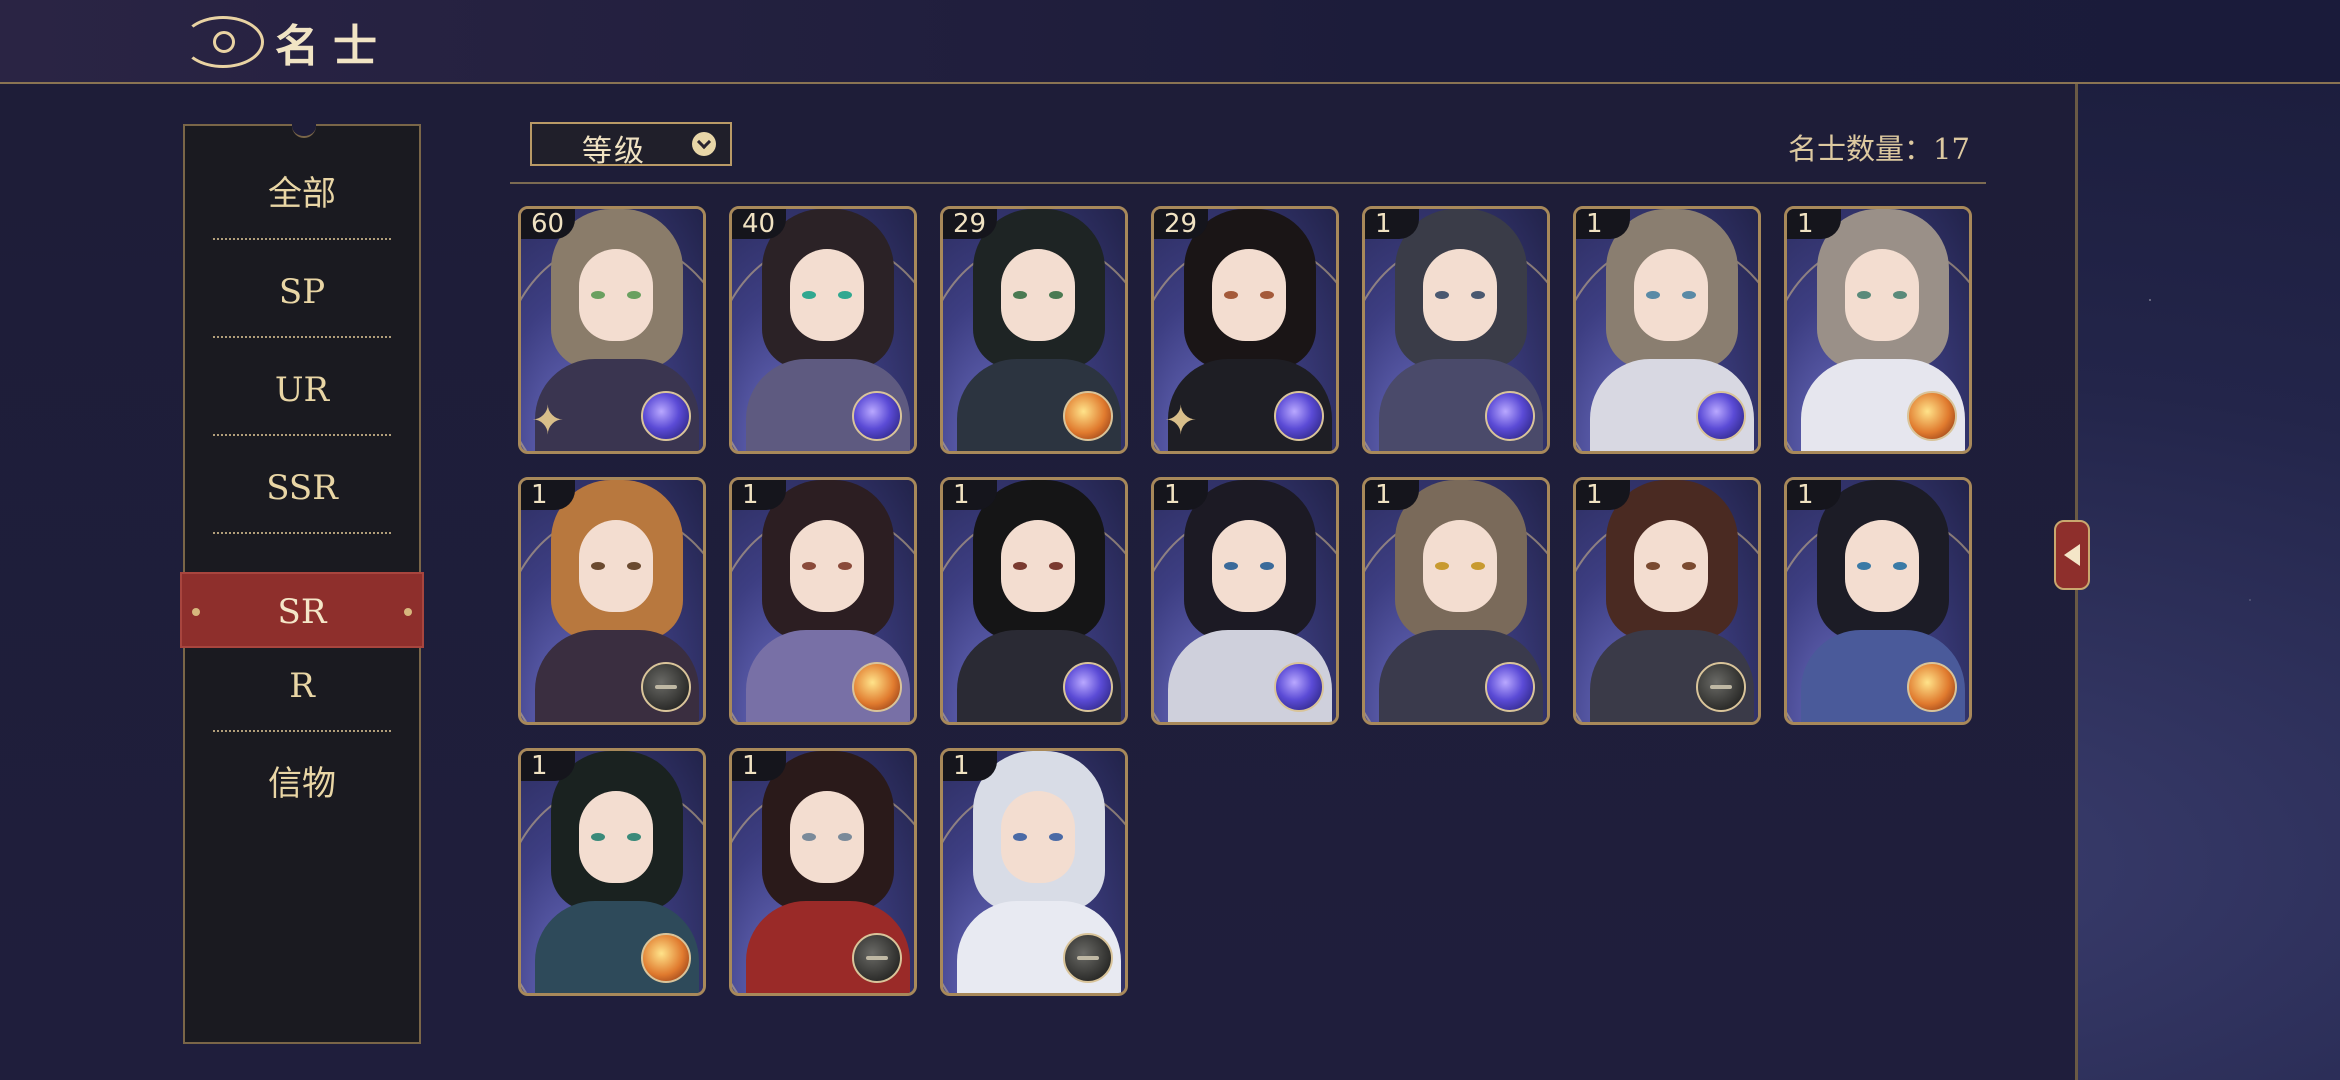  What do you see at coordinates (759, 224) in the screenshot?
I see `level-badge: 40` at bounding box center [759, 224].